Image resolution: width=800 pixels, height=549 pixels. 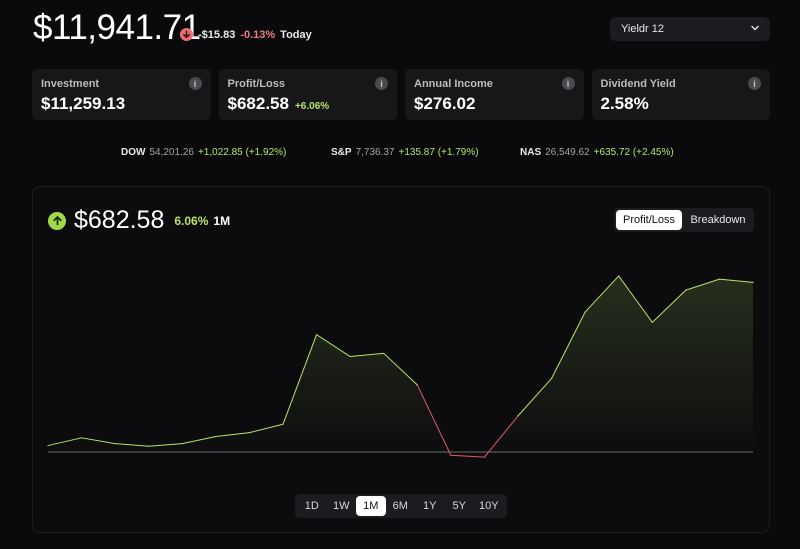 I want to click on range-1w: 1W, so click(x=342, y=506).